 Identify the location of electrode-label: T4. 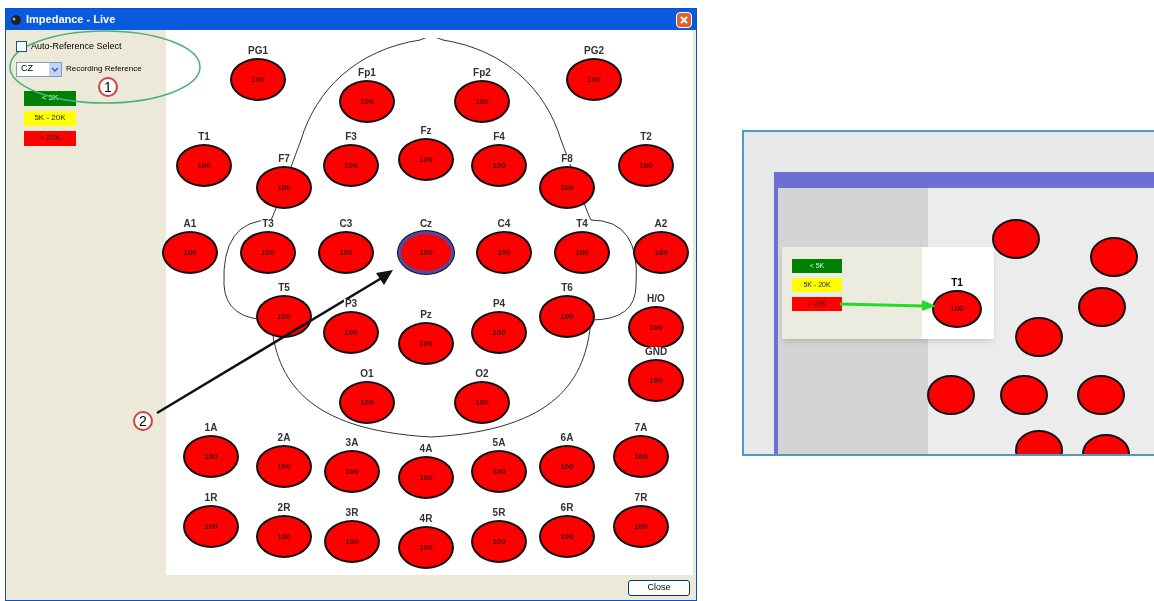
(582, 224).